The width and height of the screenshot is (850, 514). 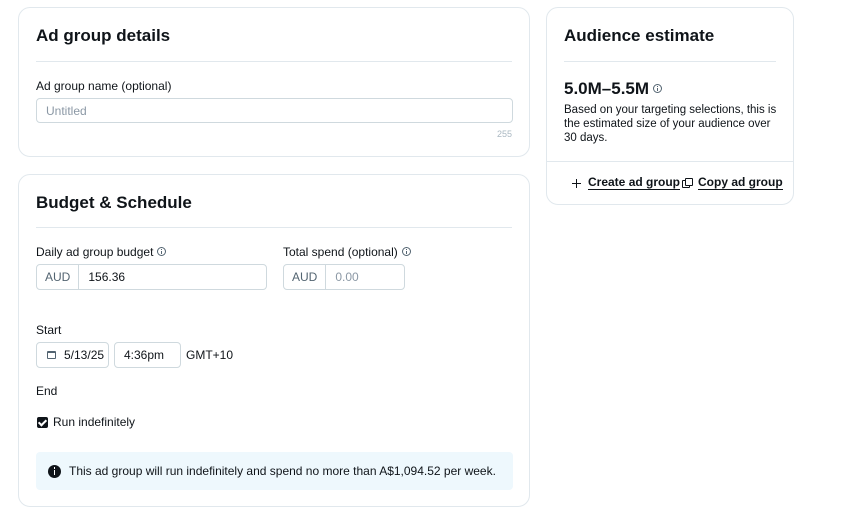 What do you see at coordinates (107, 277) in the screenshot?
I see `daily-budget-value: 156.36` at bounding box center [107, 277].